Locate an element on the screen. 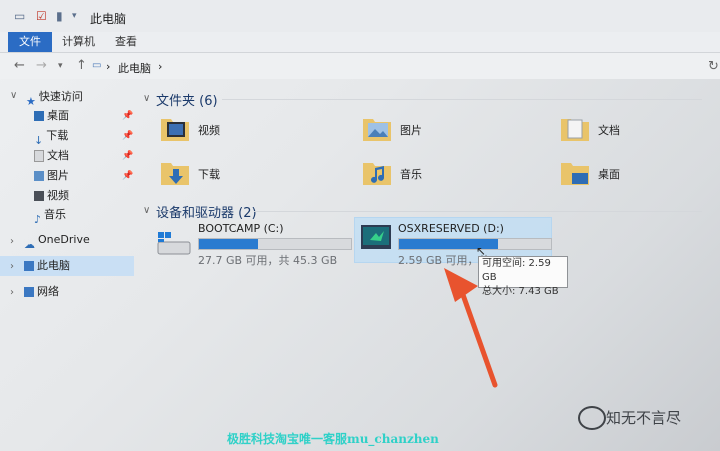  watermark: 知无不言尽 is located at coordinates (644, 418).